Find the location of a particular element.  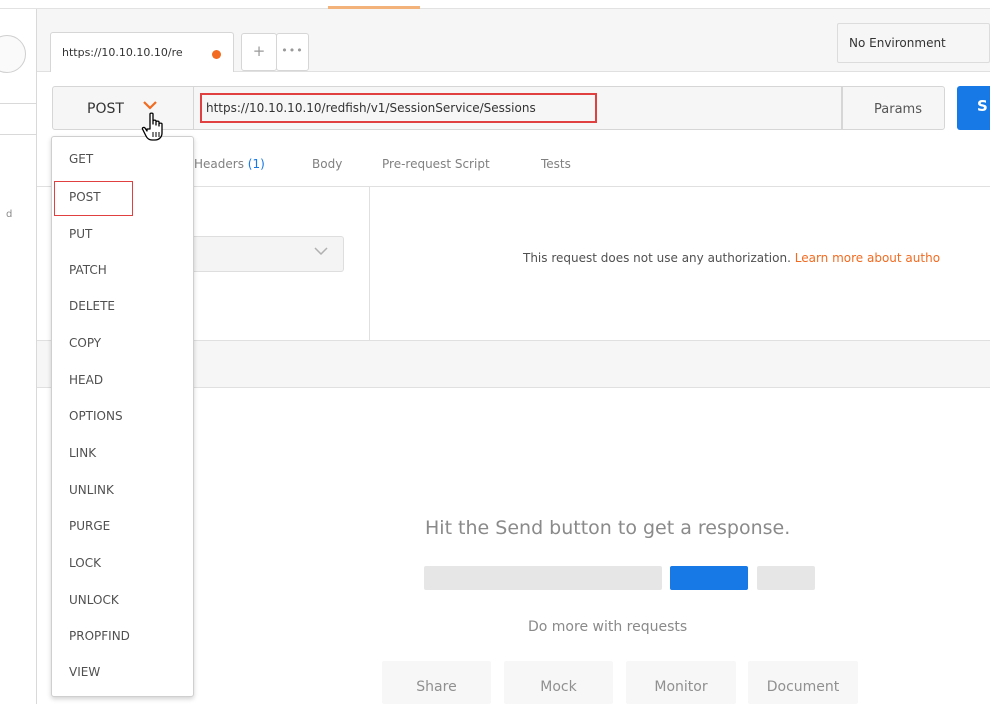

method-option-unlink: UNLINK is located at coordinates (91, 490).